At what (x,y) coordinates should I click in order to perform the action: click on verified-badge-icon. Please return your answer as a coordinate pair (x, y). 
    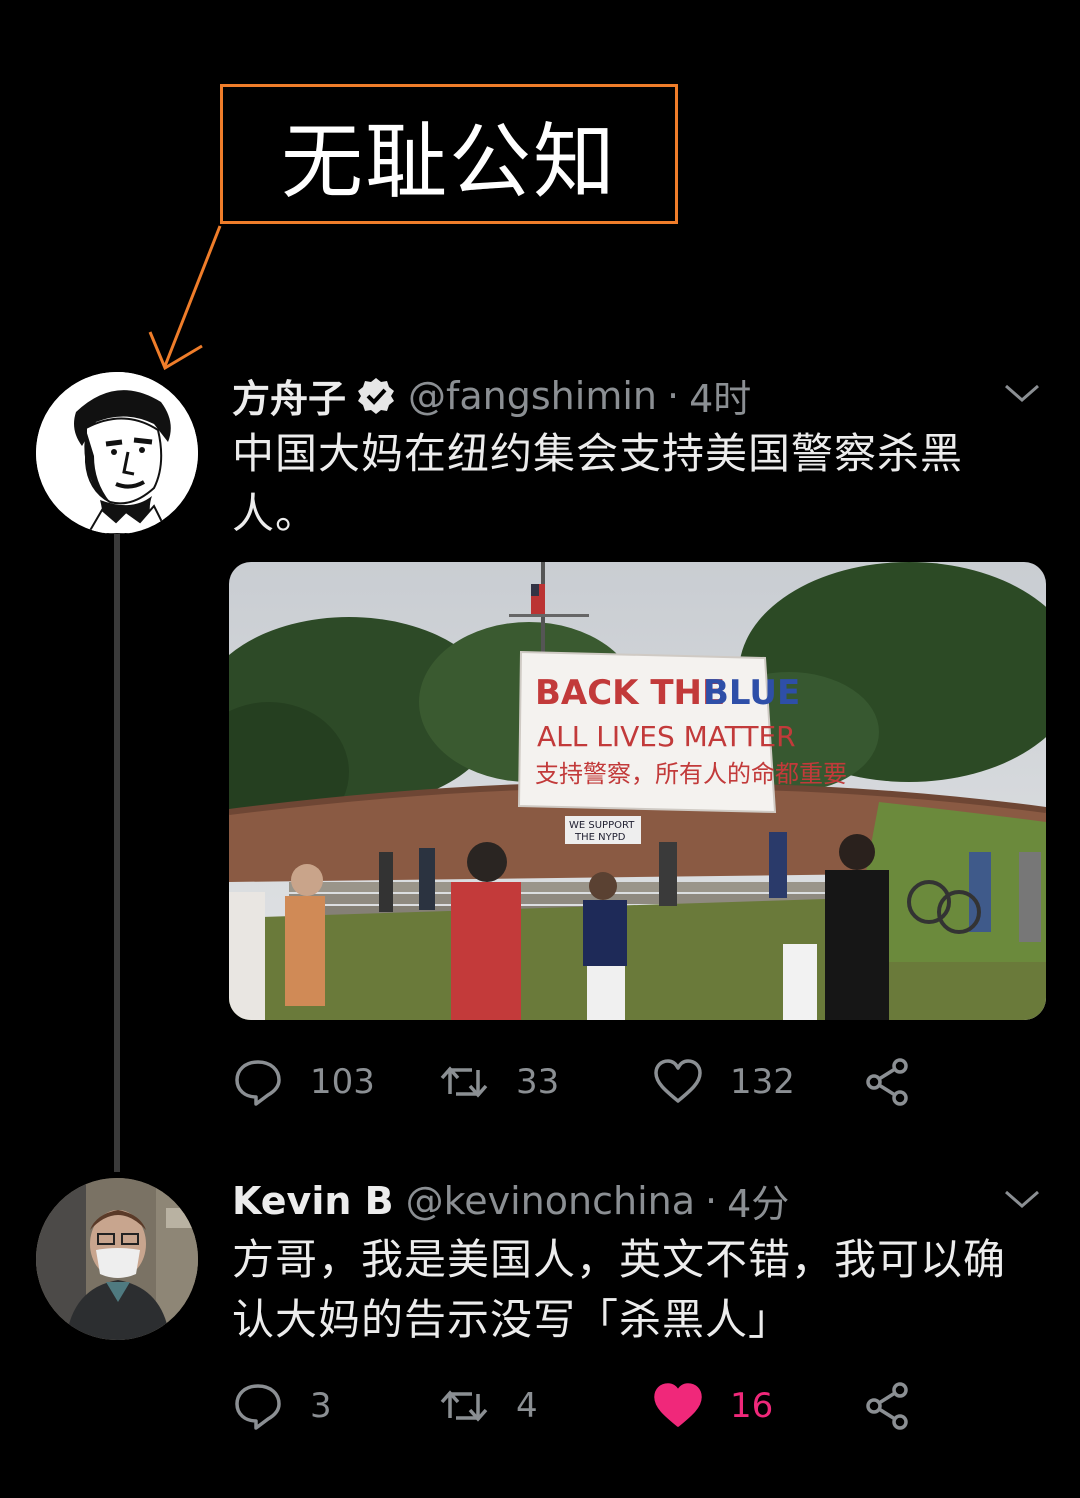
    Looking at the image, I should click on (376, 395).